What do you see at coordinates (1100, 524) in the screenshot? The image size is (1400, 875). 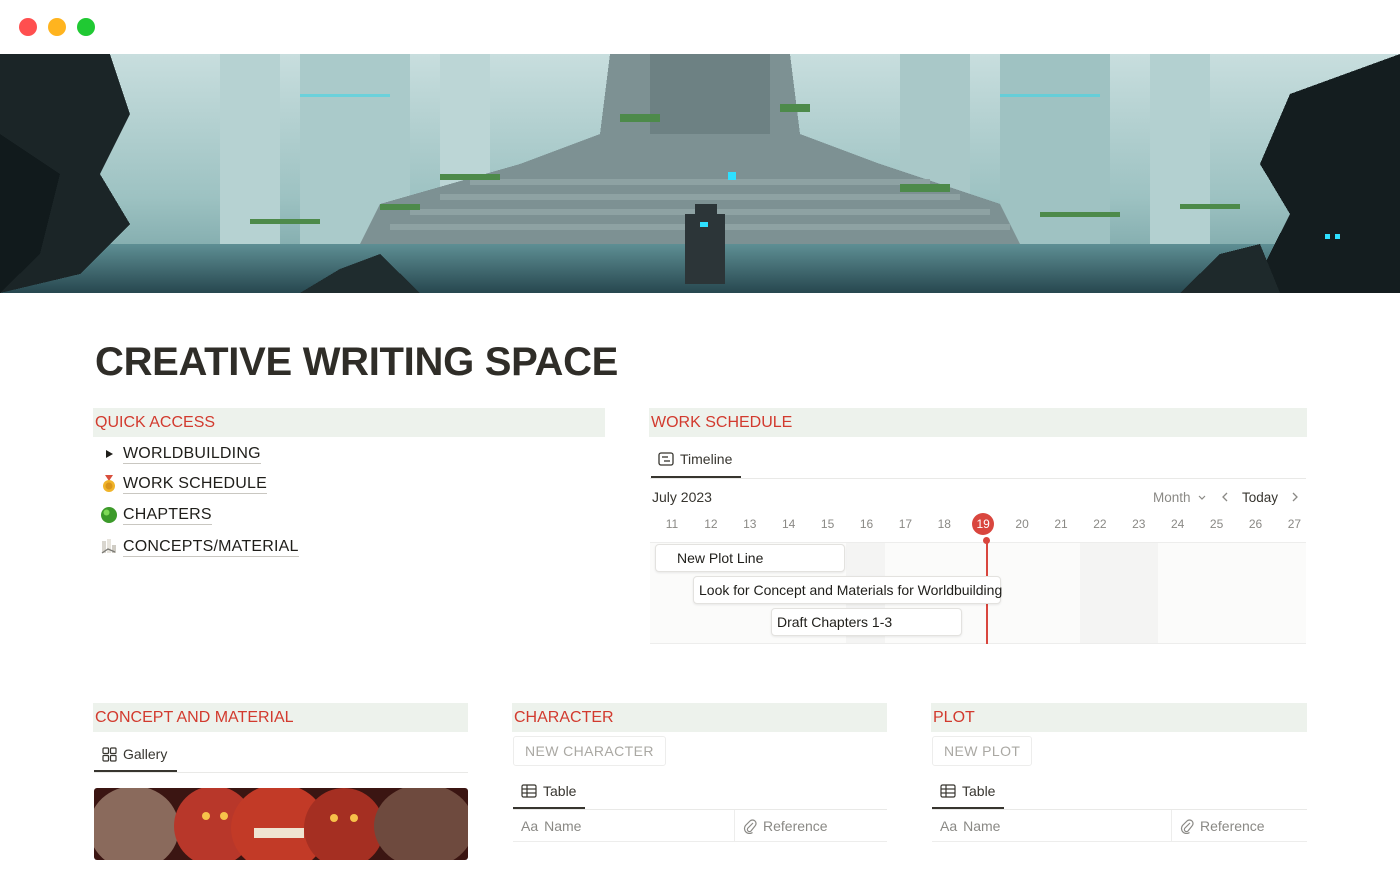 I see `timeline-day: 22` at bounding box center [1100, 524].